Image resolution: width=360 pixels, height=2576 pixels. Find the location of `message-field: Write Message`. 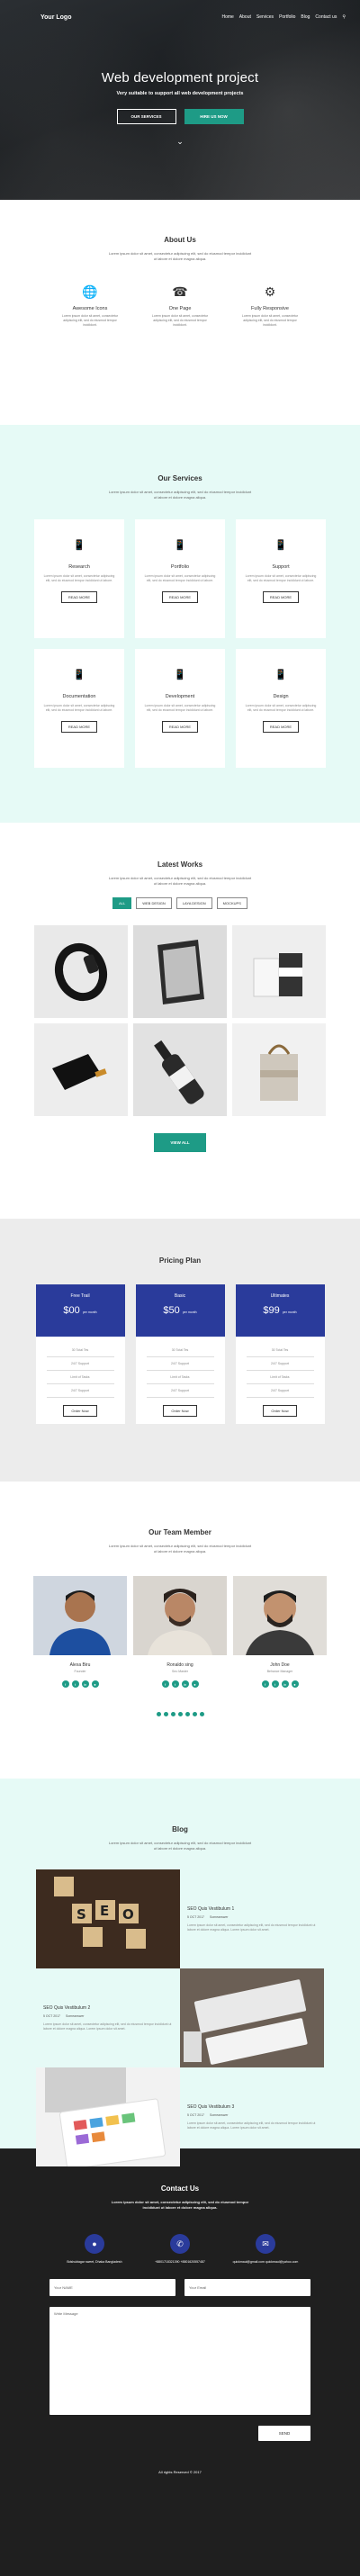

message-field: Write Message is located at coordinates (180, 2361).